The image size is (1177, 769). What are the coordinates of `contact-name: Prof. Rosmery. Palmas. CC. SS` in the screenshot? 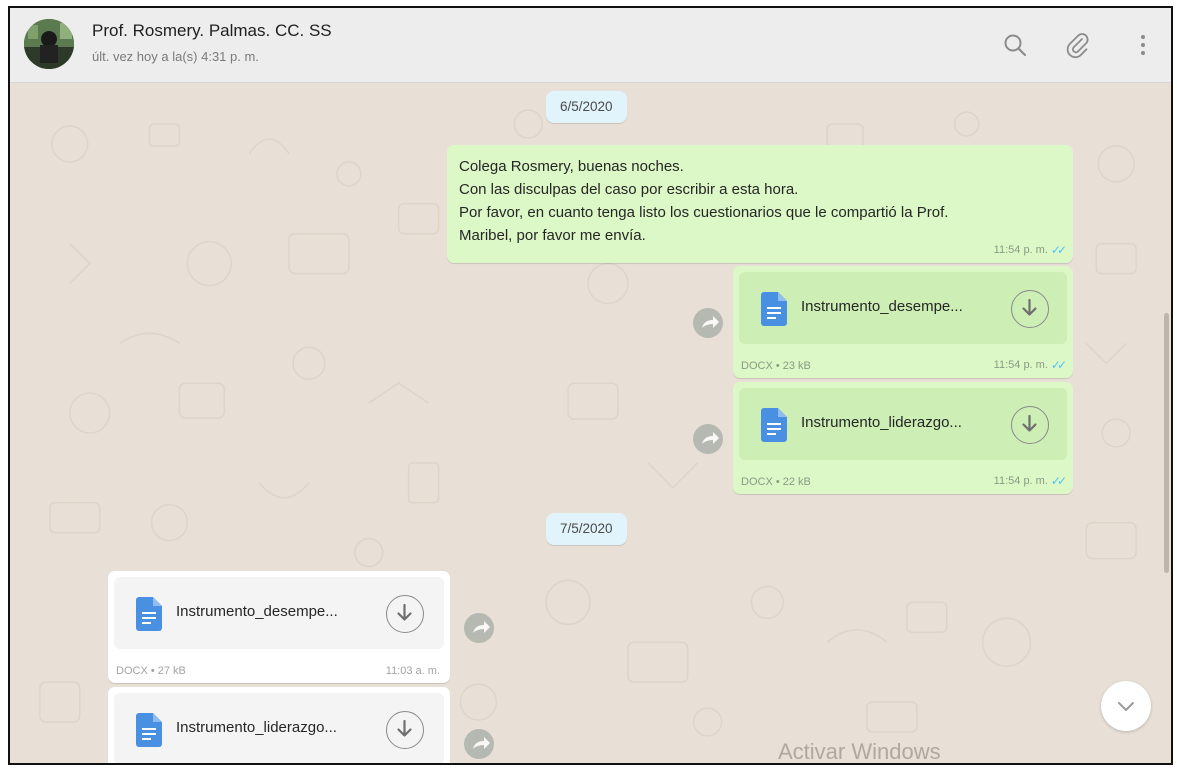 It's located at (212, 31).